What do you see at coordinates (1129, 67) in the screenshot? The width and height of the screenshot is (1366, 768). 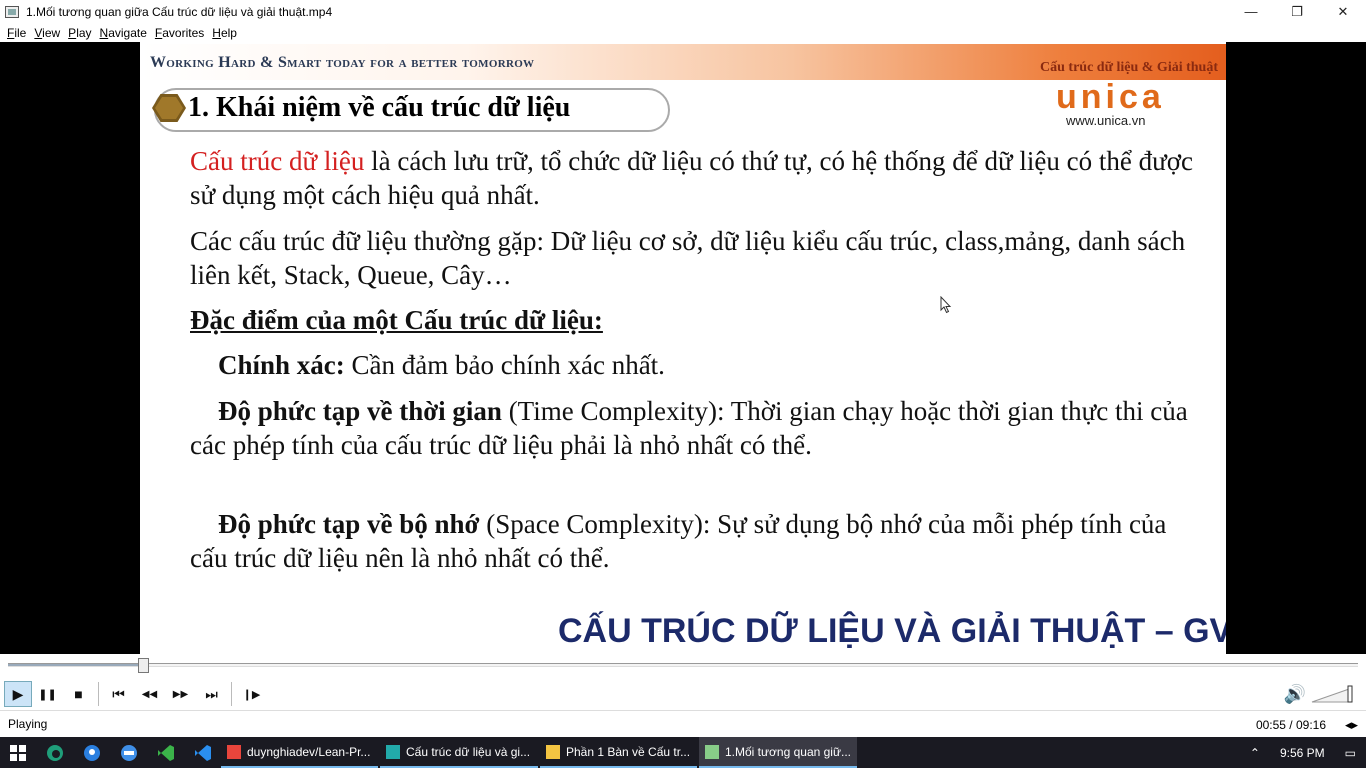 I see `slide-topic: Cấu trúc dữ liệu & Giải thuật` at bounding box center [1129, 67].